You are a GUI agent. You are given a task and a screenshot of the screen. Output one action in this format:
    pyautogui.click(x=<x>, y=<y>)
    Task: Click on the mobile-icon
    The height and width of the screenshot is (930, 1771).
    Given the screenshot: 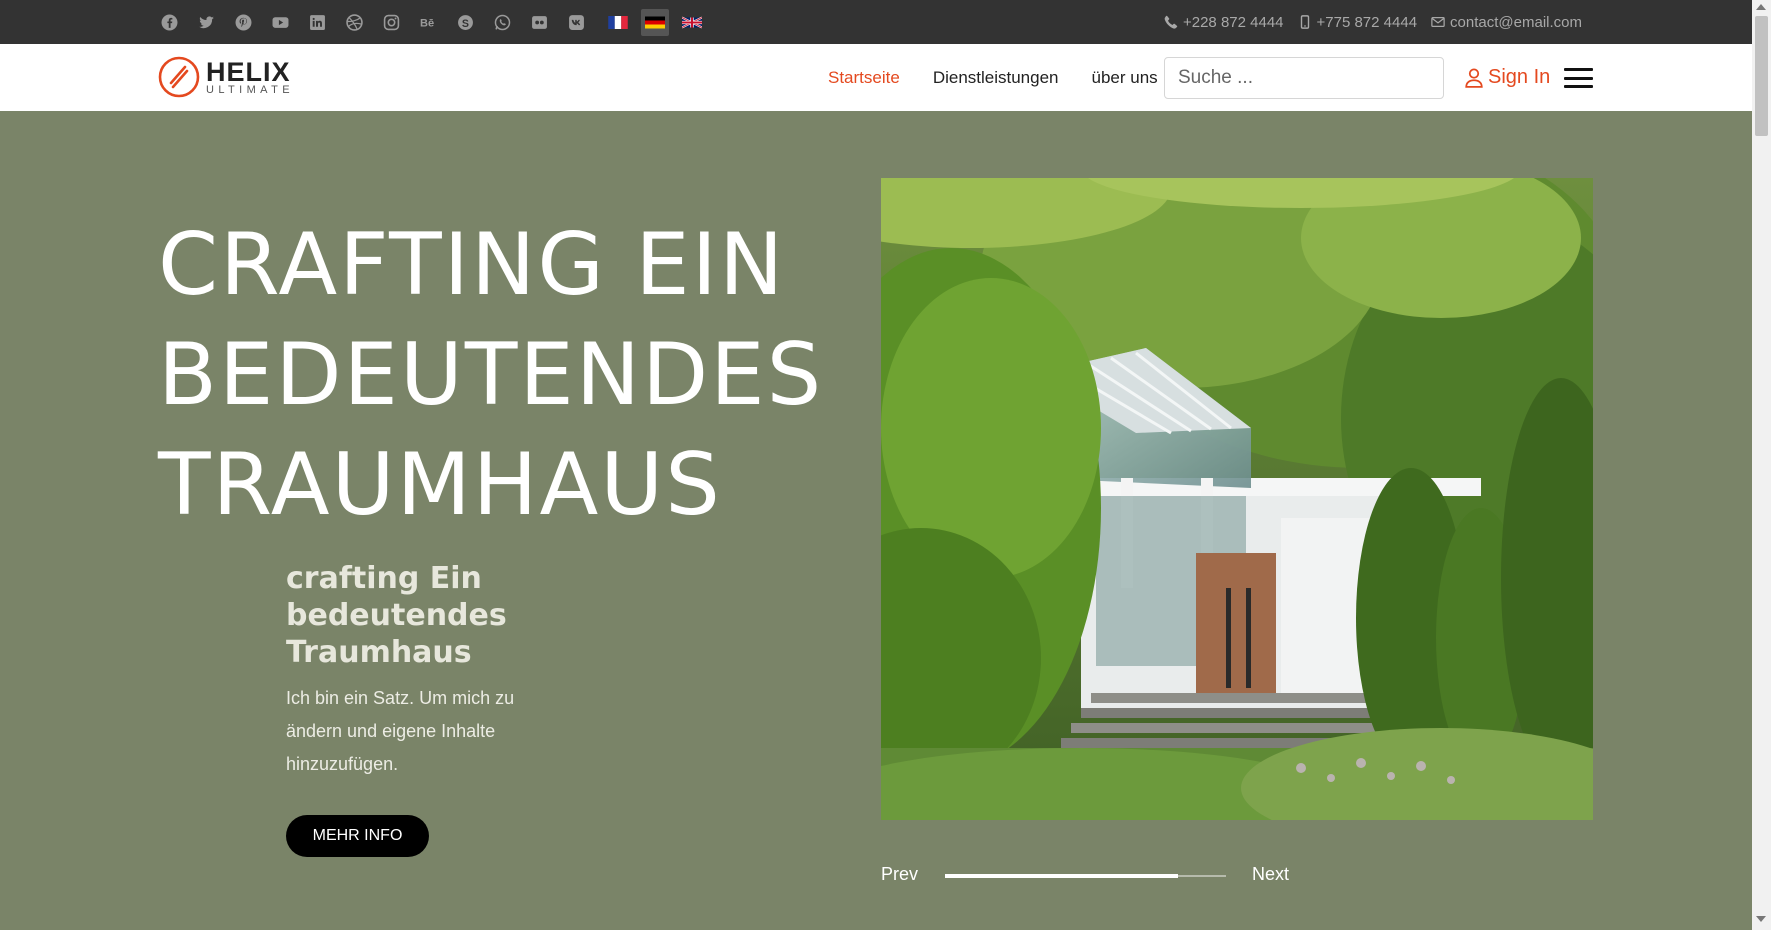 What is the action you would take?
    pyautogui.click(x=1304, y=22)
    